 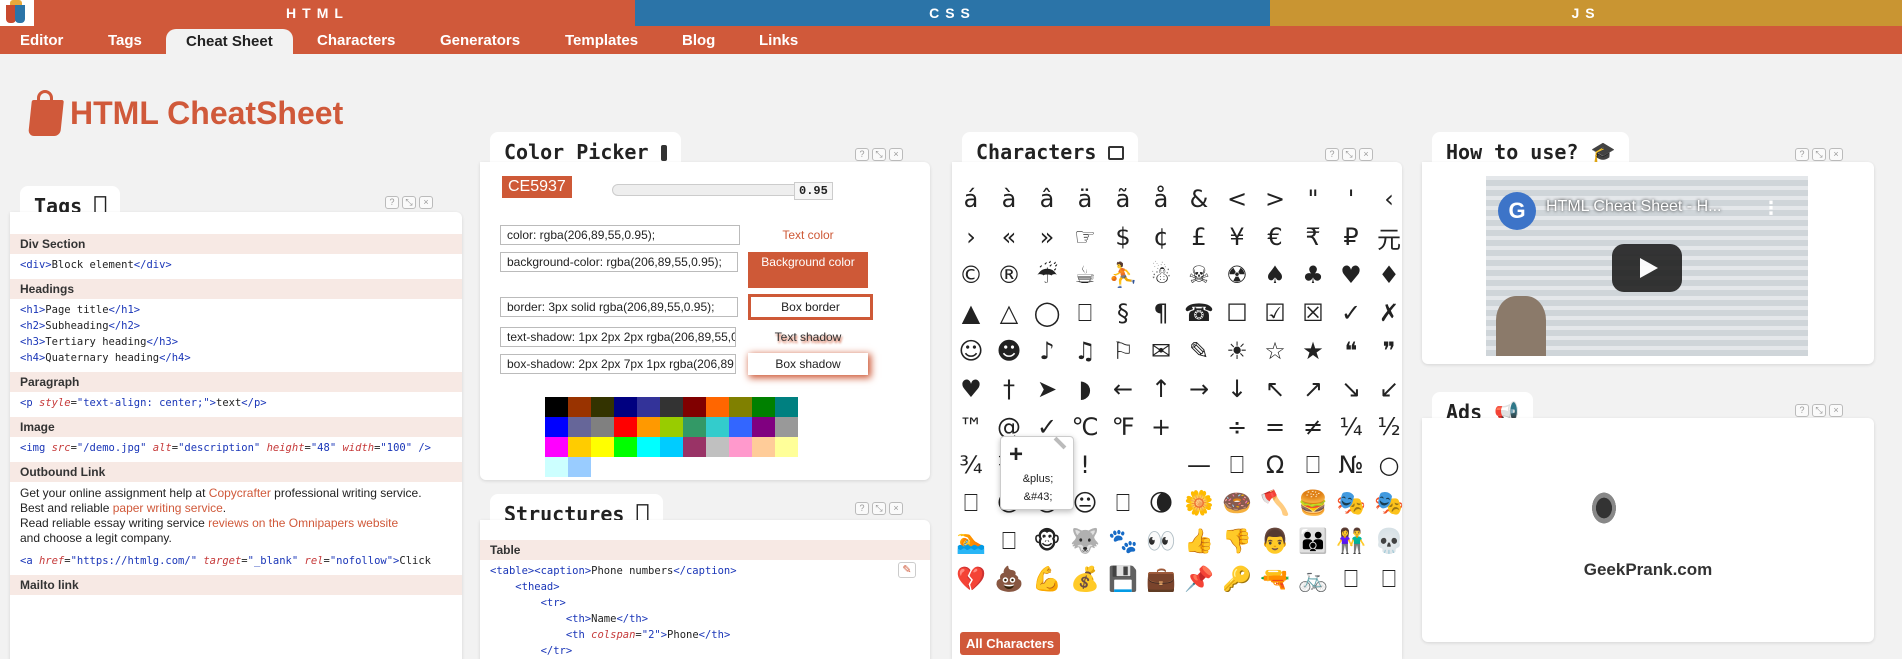 I want to click on character-cell: 💼, so click(x=1161, y=579).